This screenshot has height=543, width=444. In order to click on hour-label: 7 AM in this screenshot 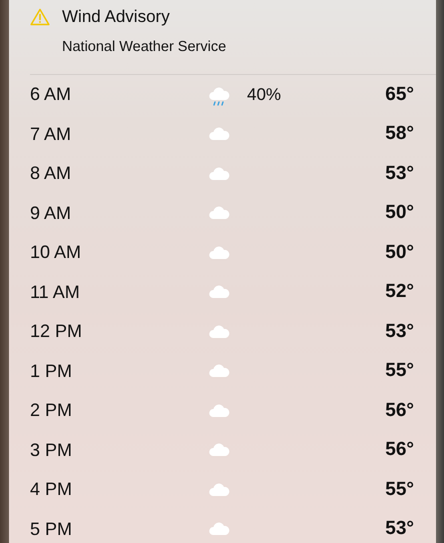, I will do `click(51, 134)`.